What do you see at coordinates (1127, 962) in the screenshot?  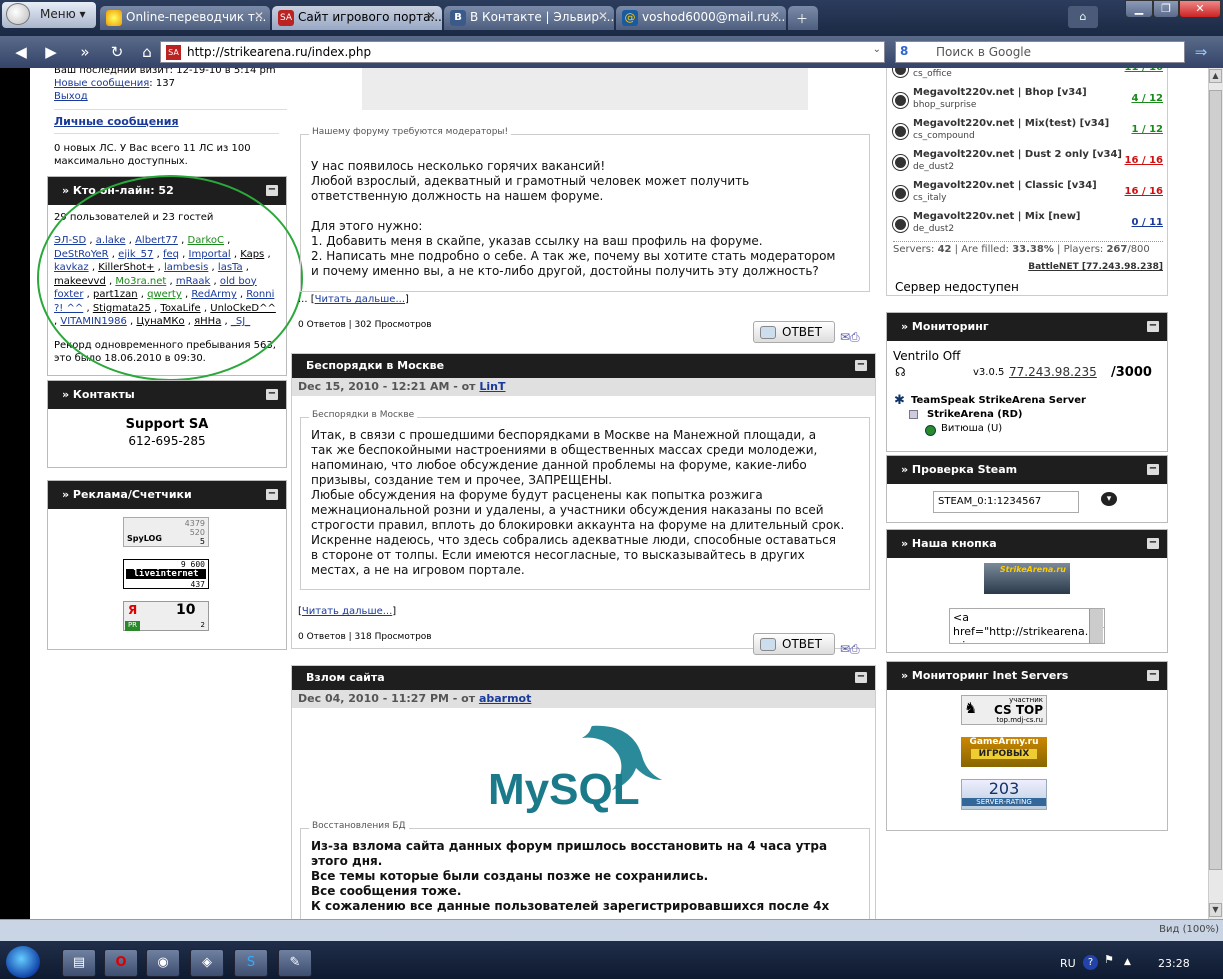 I see `tray-arrow-icon: ▲` at bounding box center [1127, 962].